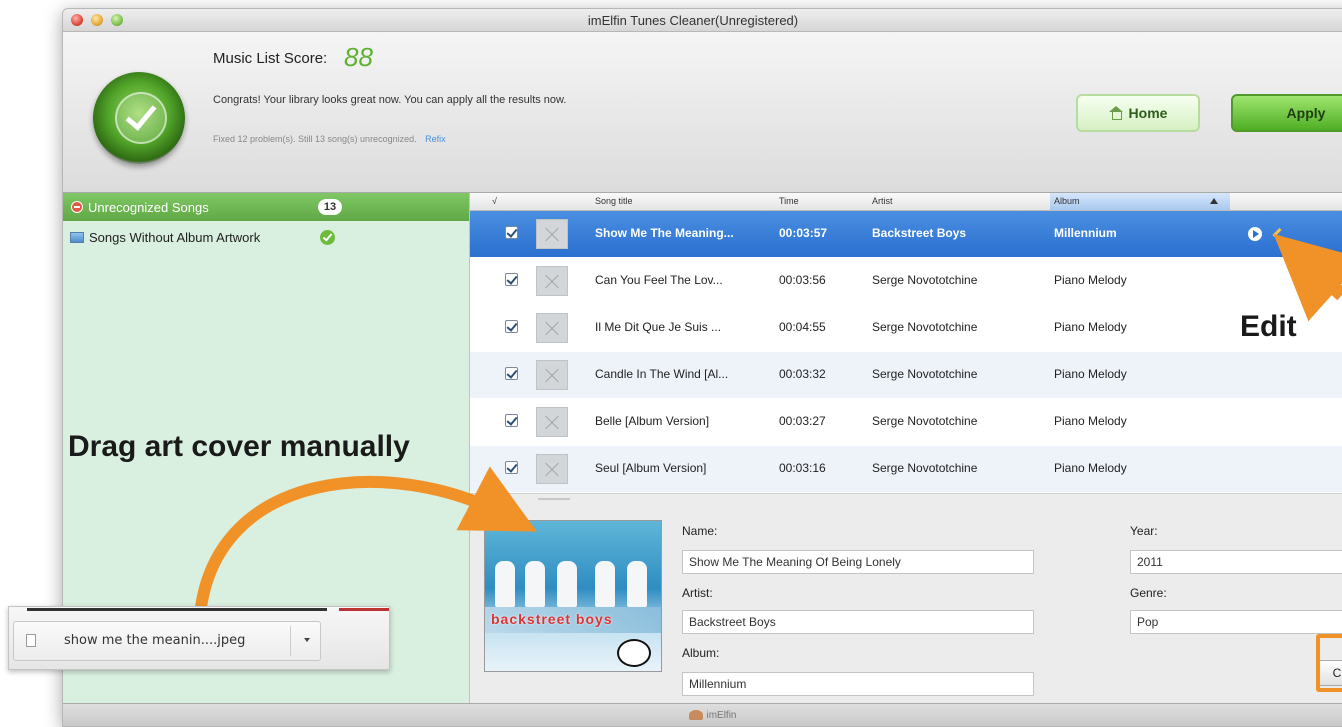  Describe the element at coordinates (1306, 113) in the screenshot. I see `apply-button-label: Apply` at that location.